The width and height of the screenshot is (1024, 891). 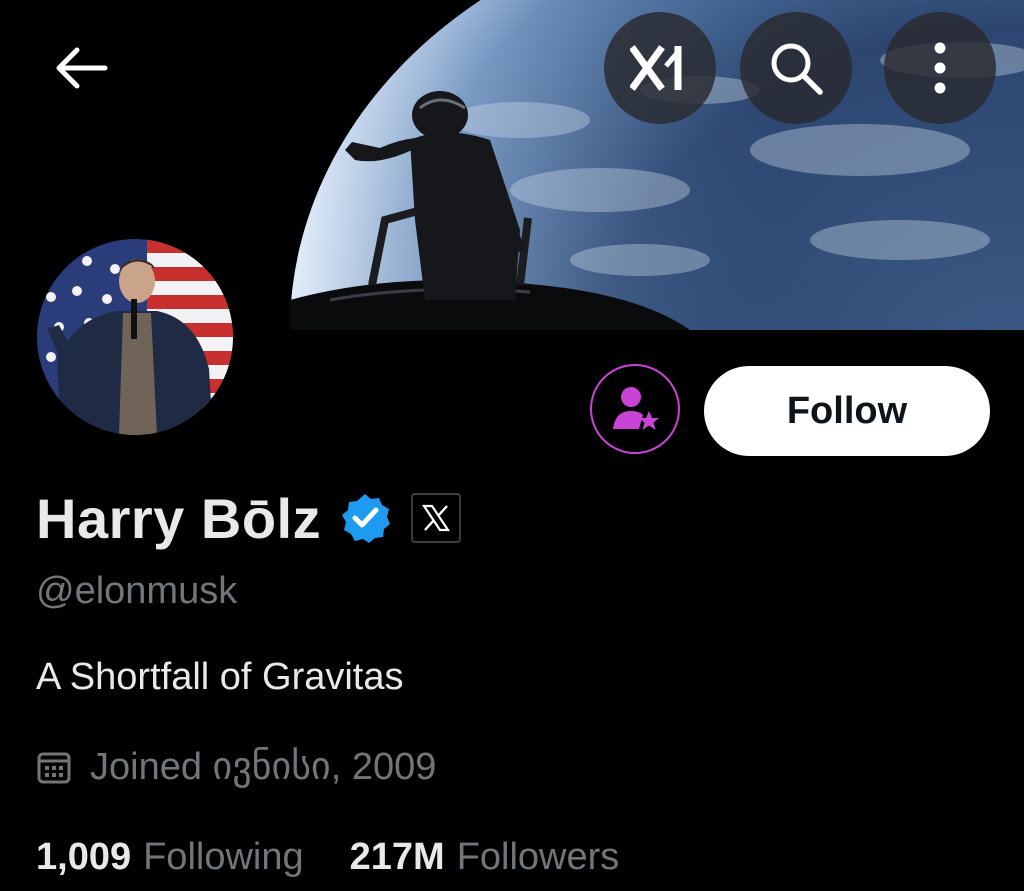 I want to click on profile-handle: @elonmusk, so click(x=137, y=591).